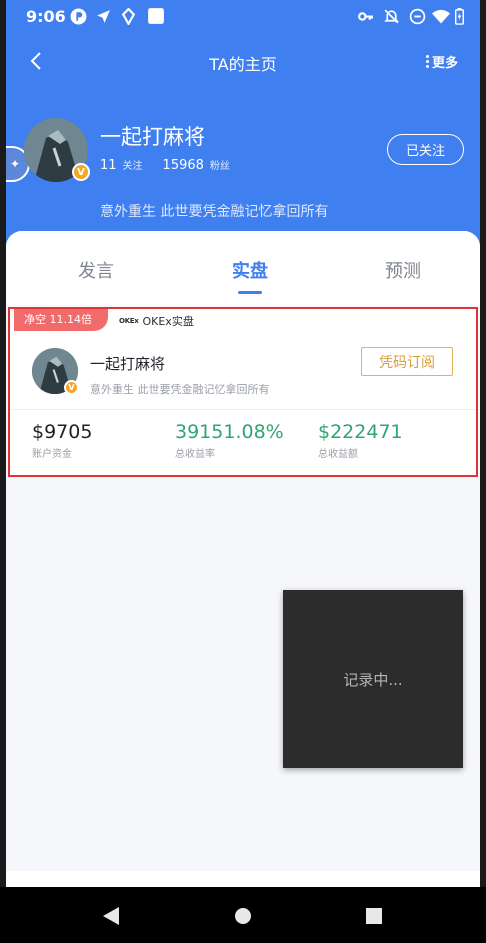 The width and height of the screenshot is (486, 943). Describe the element at coordinates (250, 292) in the screenshot. I see `active-tab-indicator` at that location.